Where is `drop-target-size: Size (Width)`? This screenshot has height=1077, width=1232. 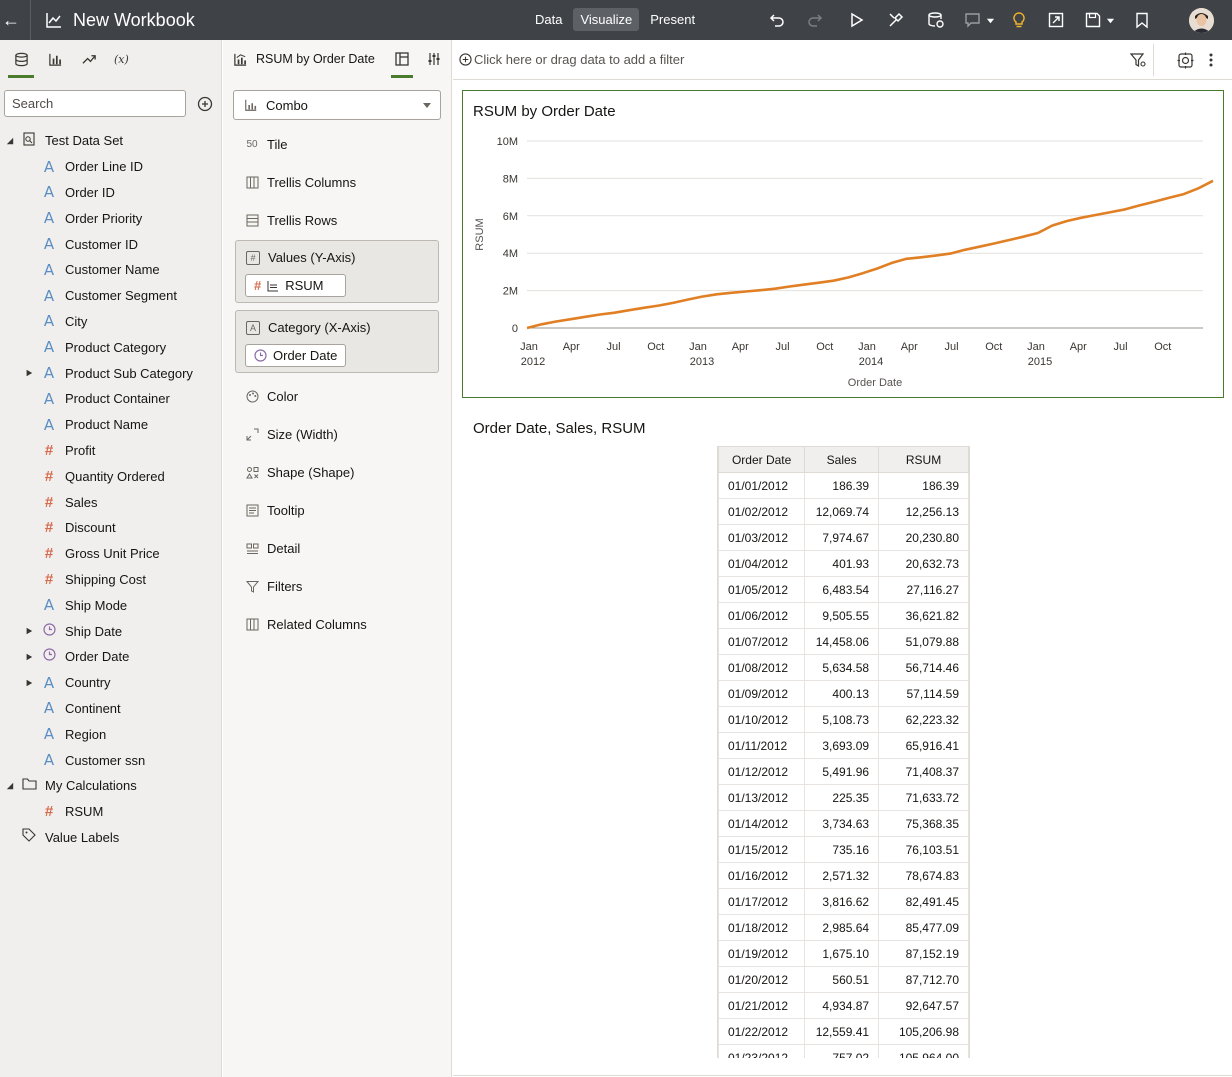
drop-target-size: Size (Width) is located at coordinates (291, 434).